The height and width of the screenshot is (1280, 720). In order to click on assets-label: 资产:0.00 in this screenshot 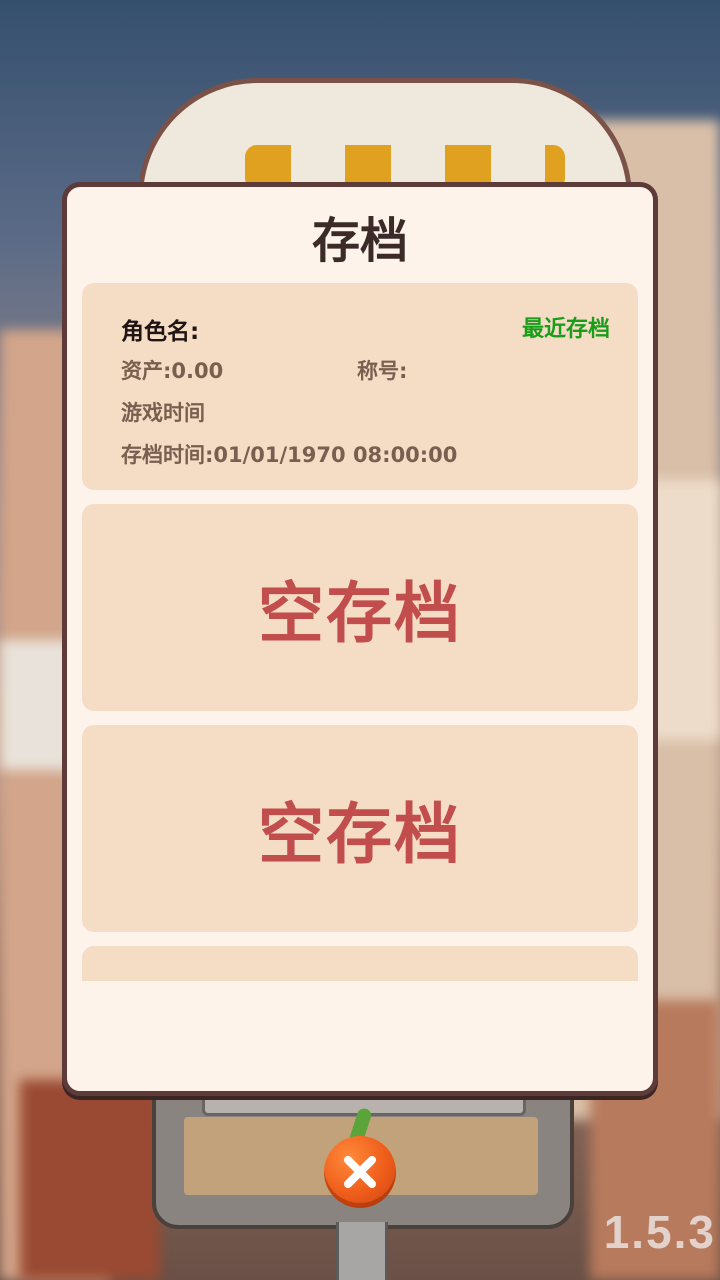, I will do `click(172, 371)`.